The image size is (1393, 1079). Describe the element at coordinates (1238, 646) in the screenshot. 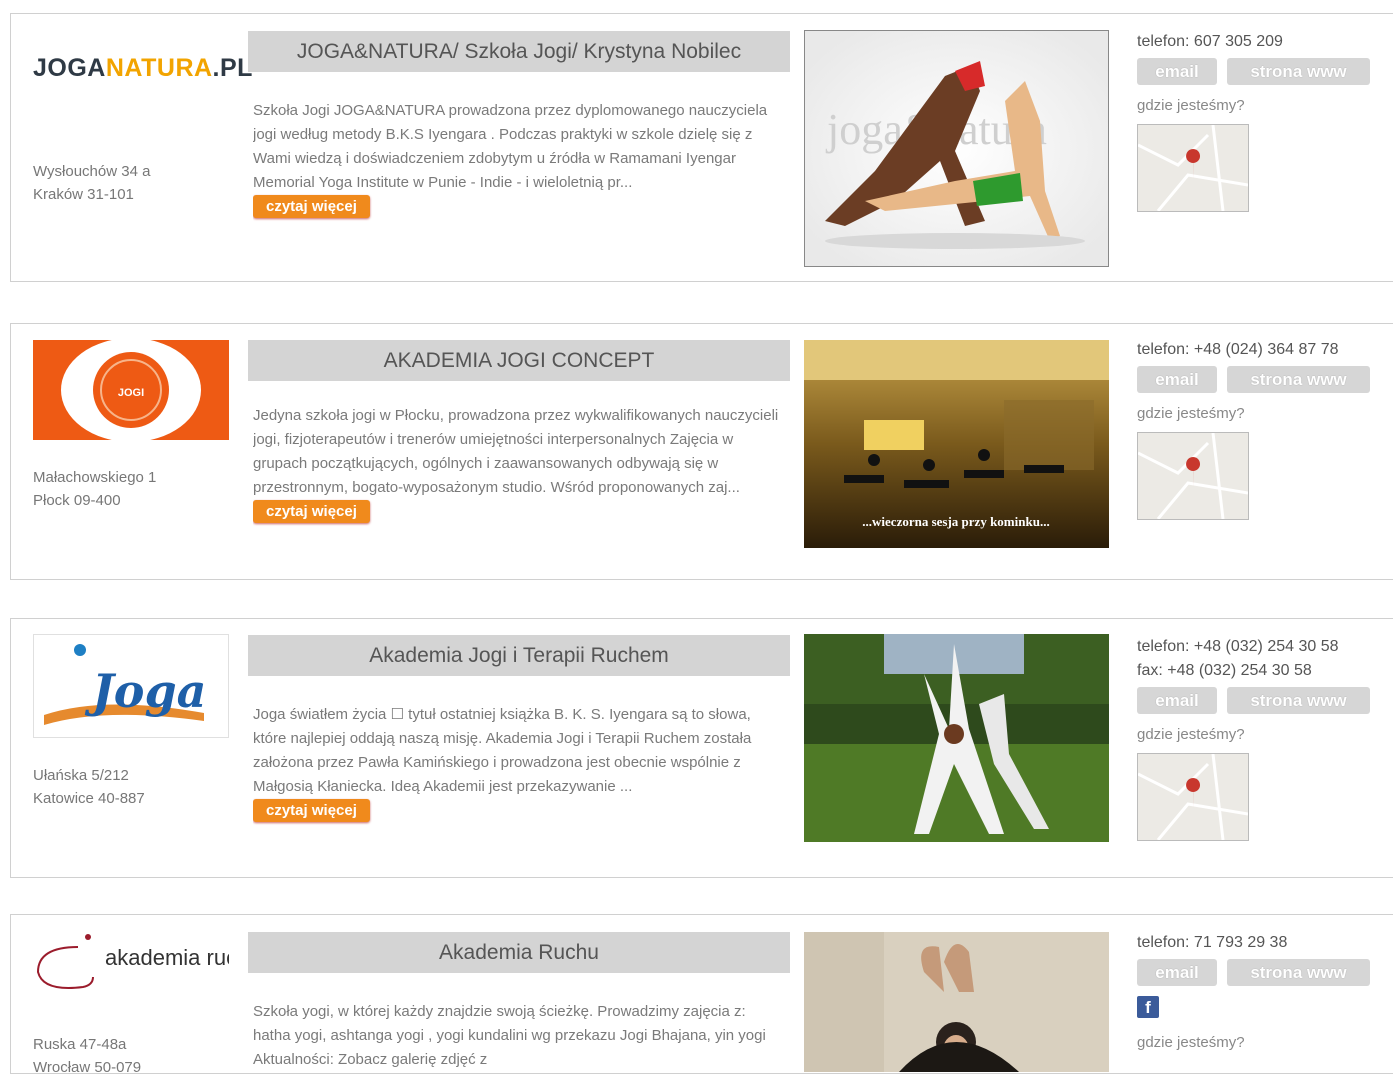

I see `phone-number: telefon: +48 (032) 254 30 58` at that location.